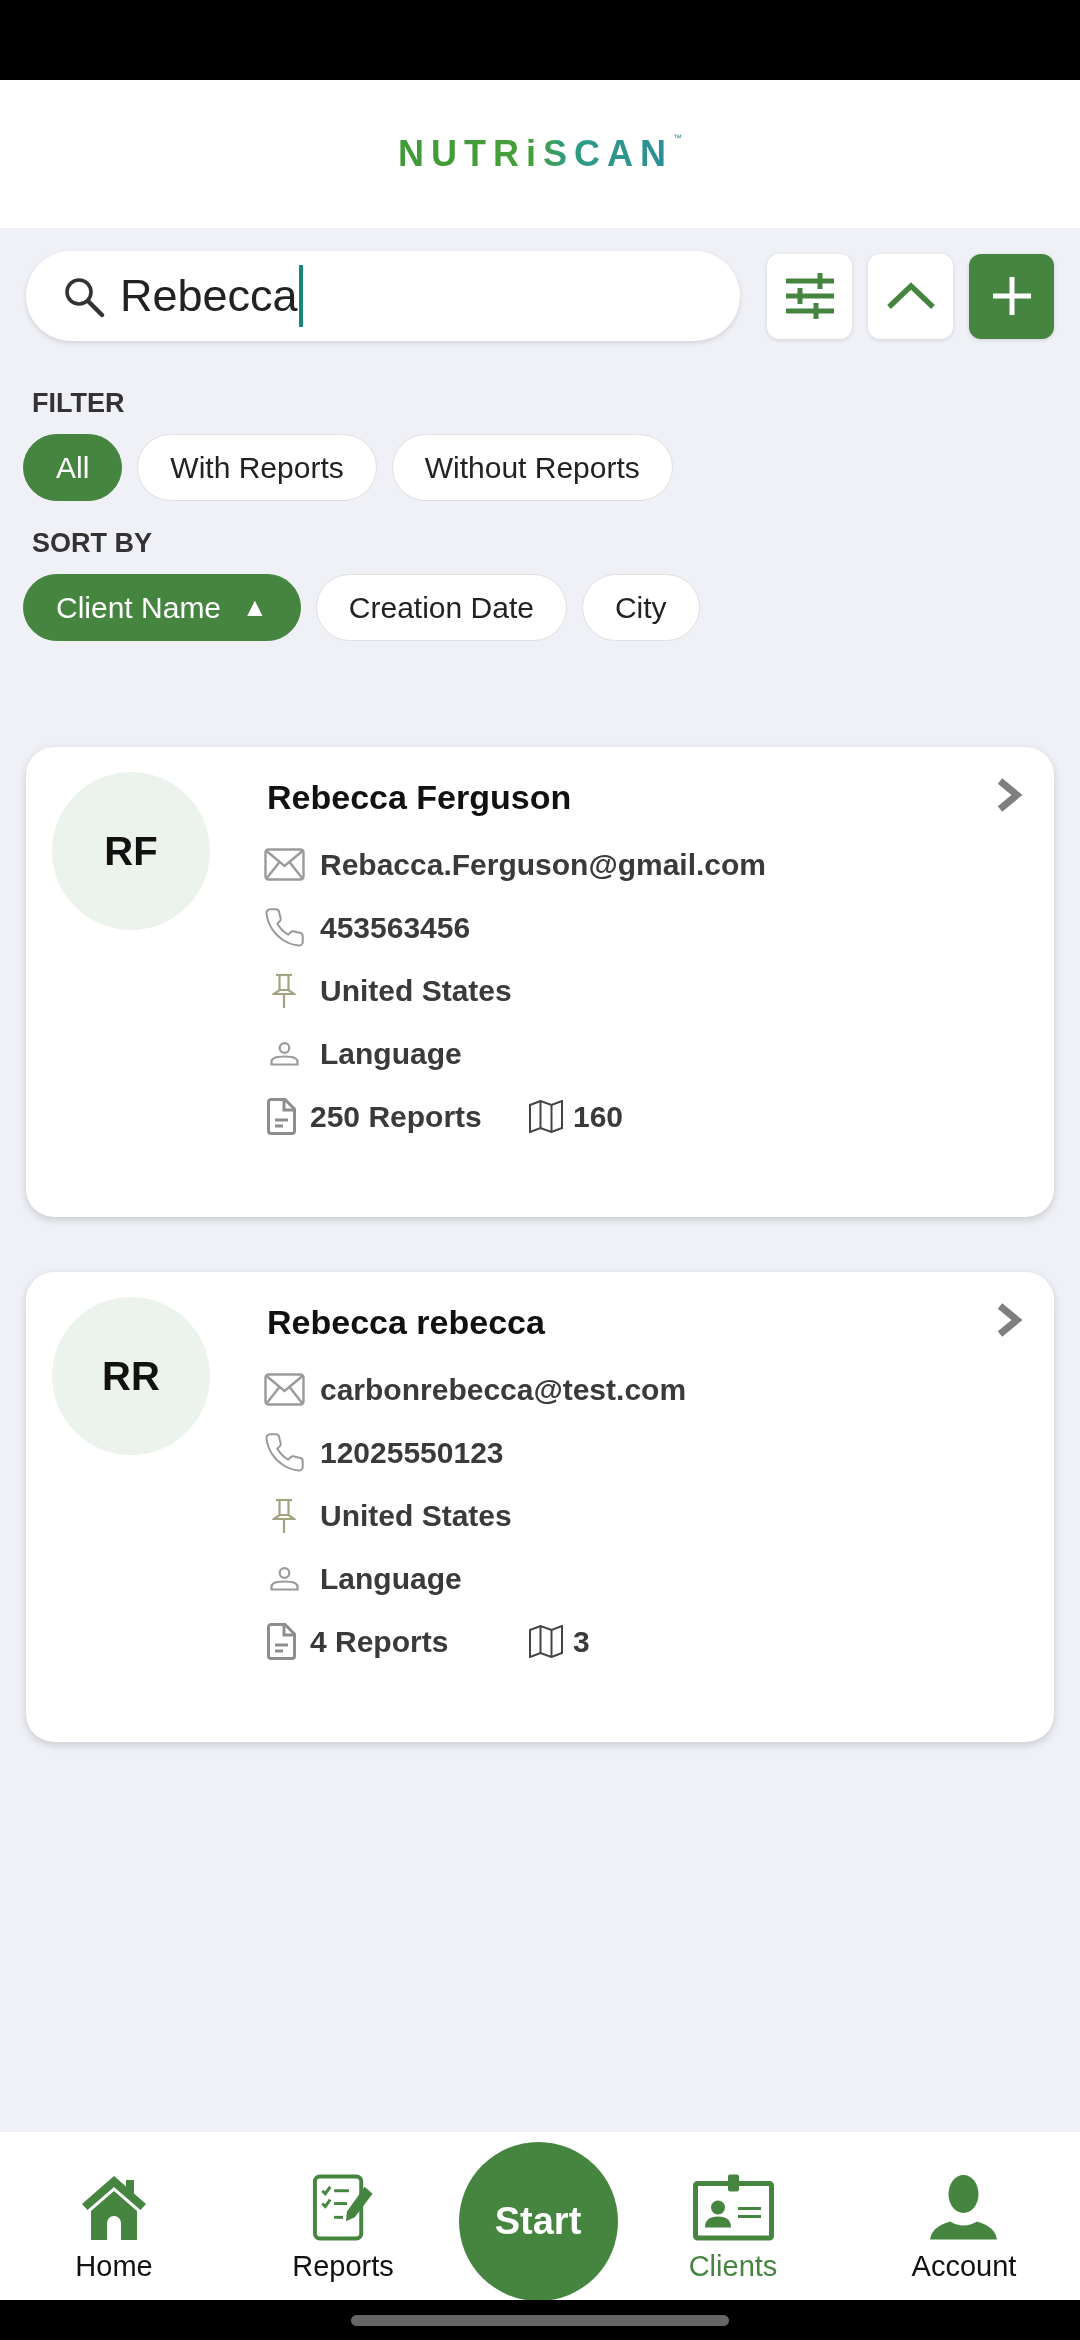 The image size is (1080, 2340). I want to click on email-text: carbonrebecca@test.com, so click(503, 1389).